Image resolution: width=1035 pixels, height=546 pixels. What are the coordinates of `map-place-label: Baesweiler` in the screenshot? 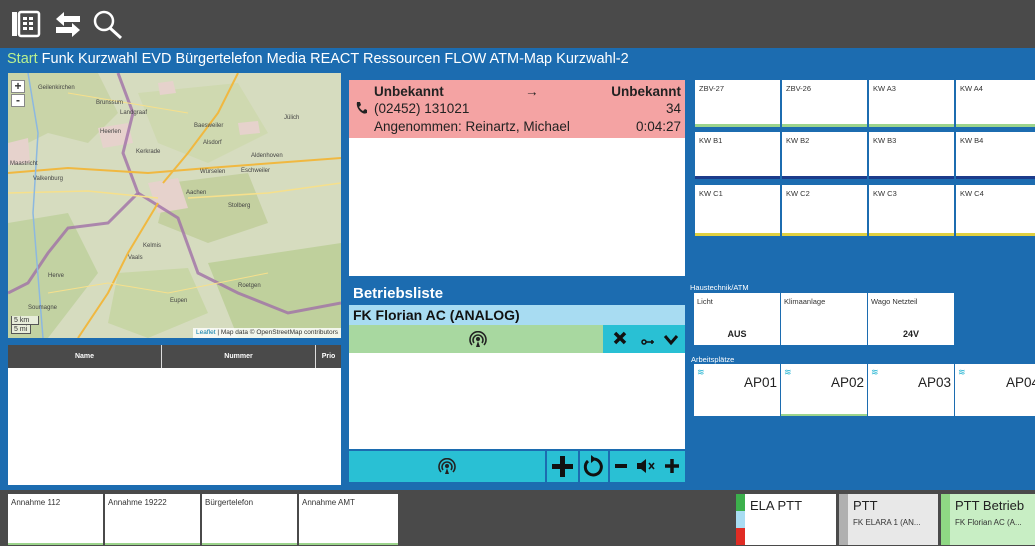 It's located at (209, 126).